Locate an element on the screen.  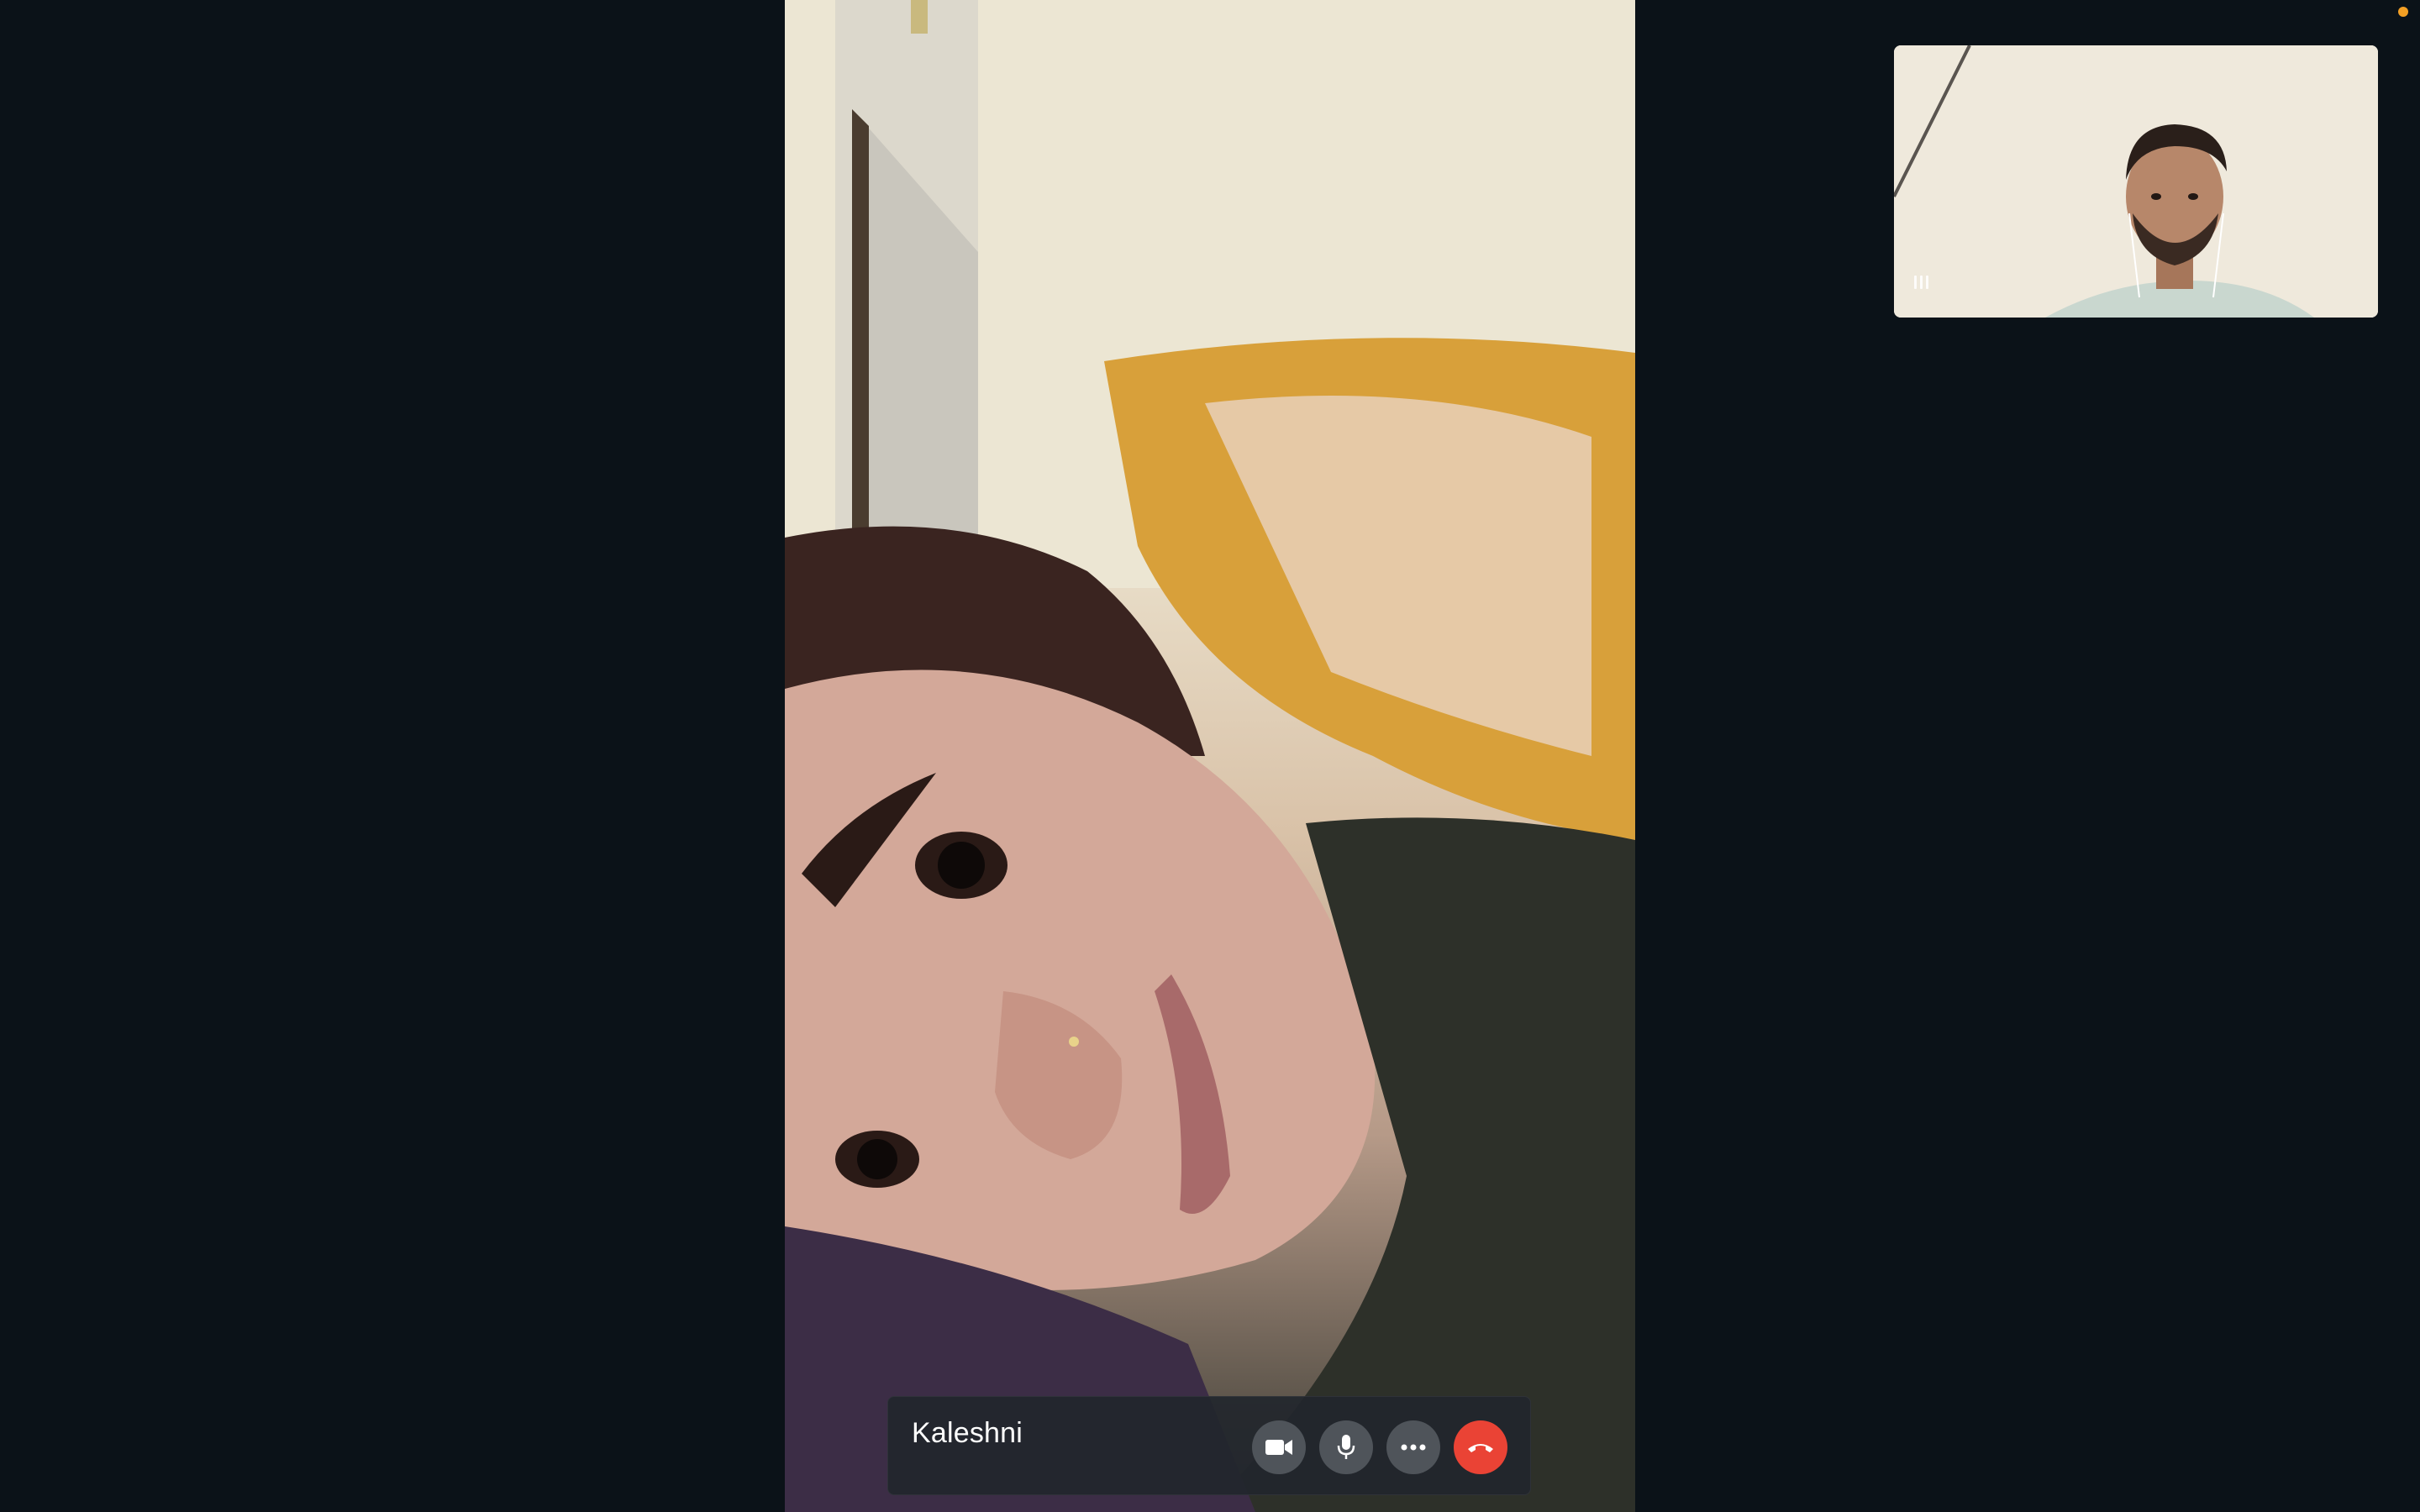
more-options-icon is located at coordinates (1413, 1447).